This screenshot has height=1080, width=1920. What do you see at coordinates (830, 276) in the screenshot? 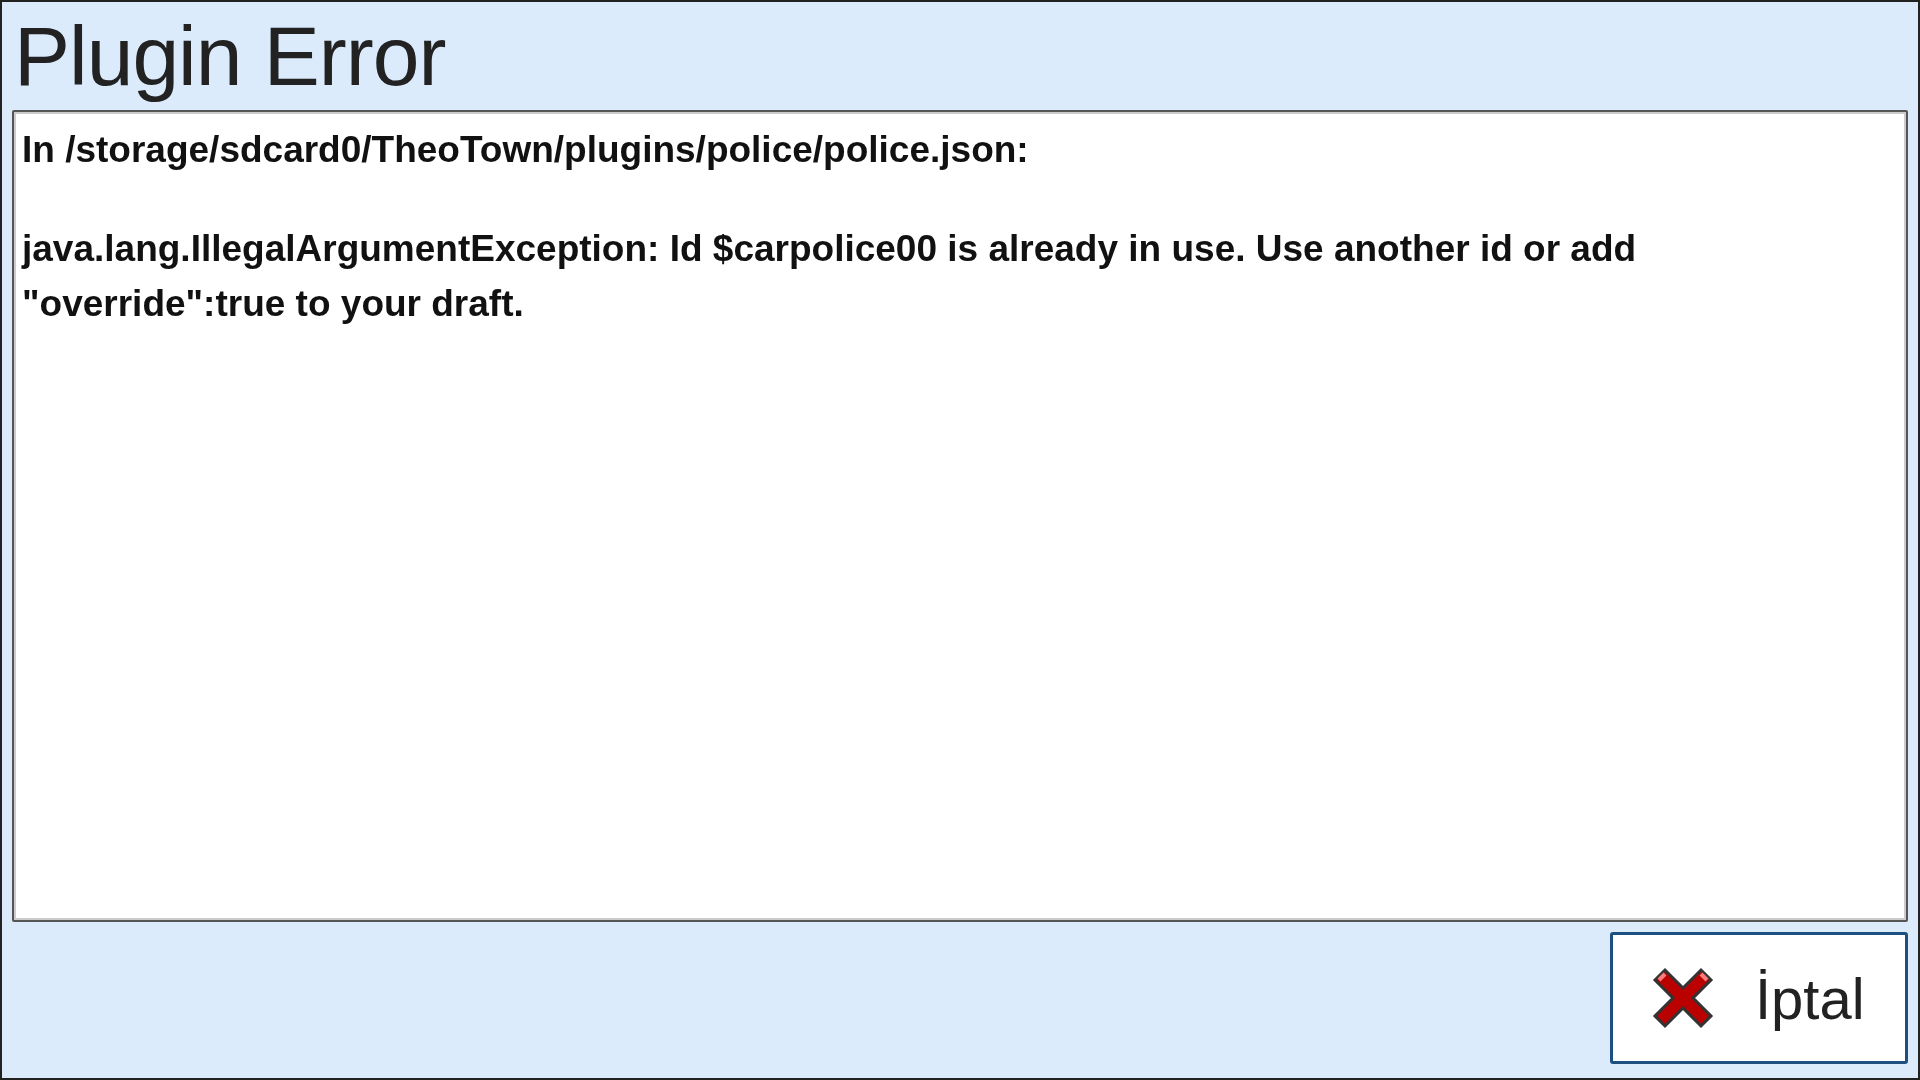
I see `error-message: java.lang.IllegalArgumentException: Id $carpolice00 is already in use. Use another id or add "override":true to your draft.` at bounding box center [830, 276].